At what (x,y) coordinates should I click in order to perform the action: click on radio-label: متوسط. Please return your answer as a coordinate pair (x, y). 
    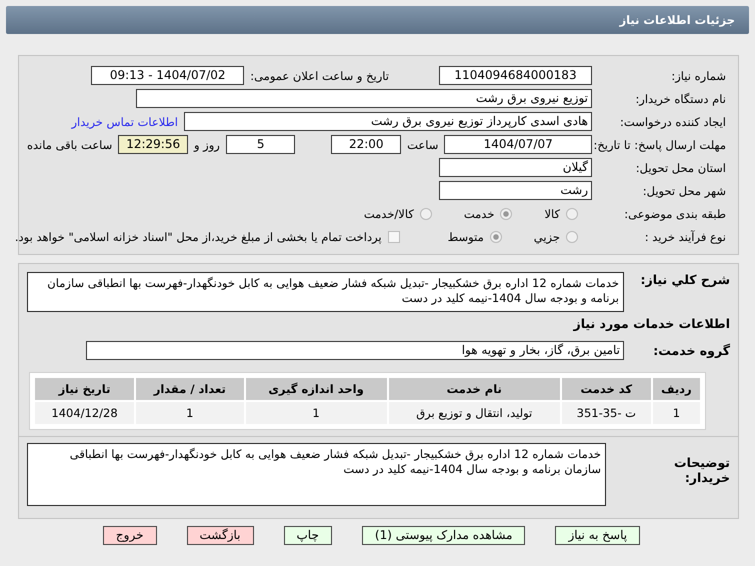
    Looking at the image, I should click on (466, 237).